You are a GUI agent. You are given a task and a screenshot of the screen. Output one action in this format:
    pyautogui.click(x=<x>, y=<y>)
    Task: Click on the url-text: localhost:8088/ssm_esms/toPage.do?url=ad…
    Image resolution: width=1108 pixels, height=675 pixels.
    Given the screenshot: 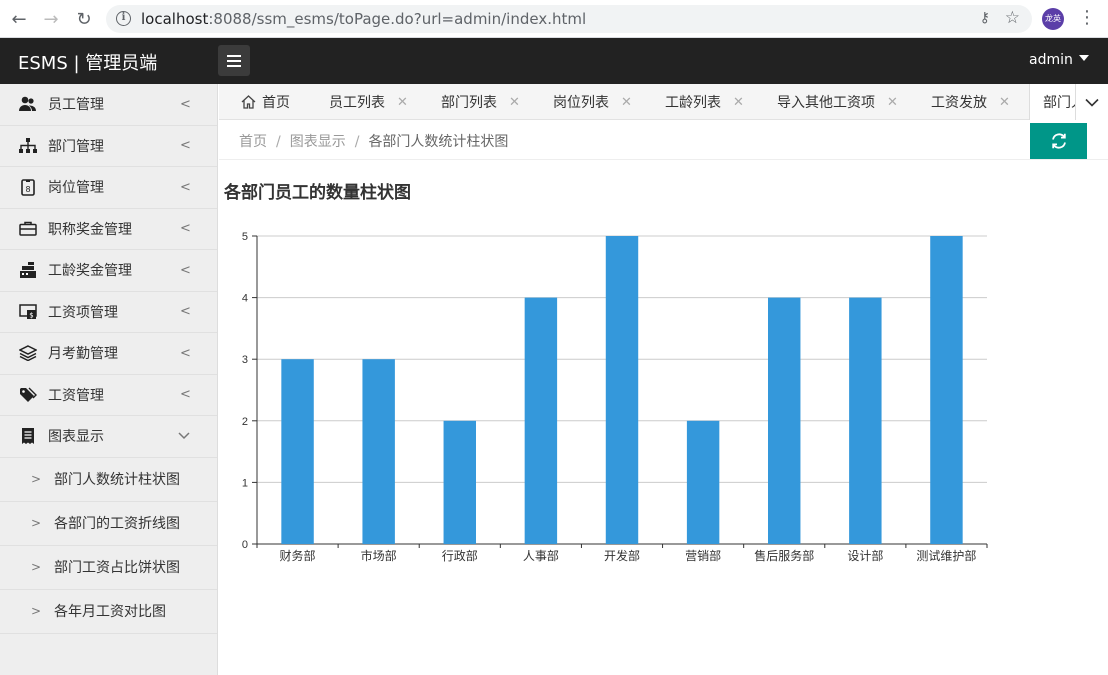 What is the action you would take?
    pyautogui.click(x=363, y=19)
    